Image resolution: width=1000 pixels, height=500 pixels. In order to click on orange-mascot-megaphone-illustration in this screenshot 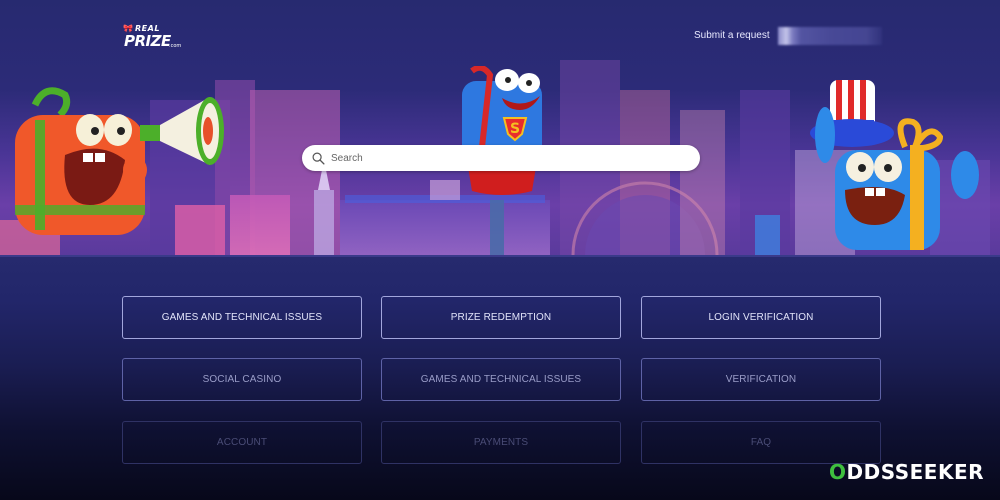, I will do `click(119, 161)`.